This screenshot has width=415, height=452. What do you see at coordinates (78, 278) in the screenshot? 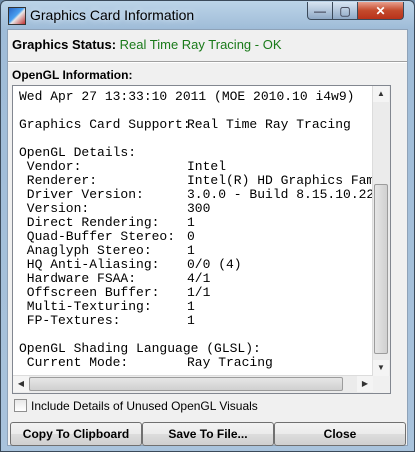
I see `opengl-info-key: Hardware FSAA:` at bounding box center [78, 278].